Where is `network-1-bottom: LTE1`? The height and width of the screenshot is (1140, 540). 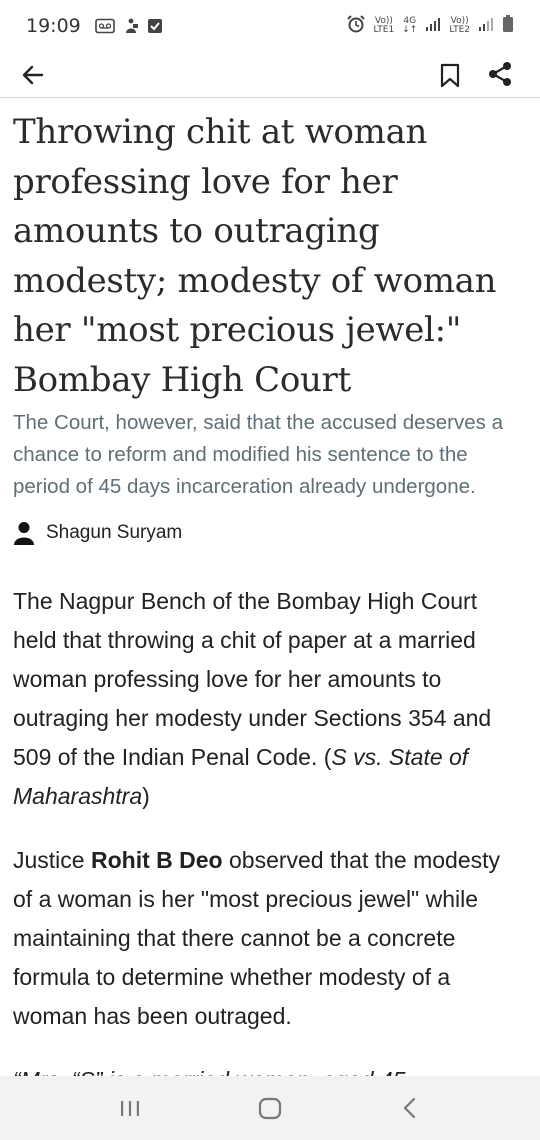 network-1-bottom: LTE1 is located at coordinates (384, 30).